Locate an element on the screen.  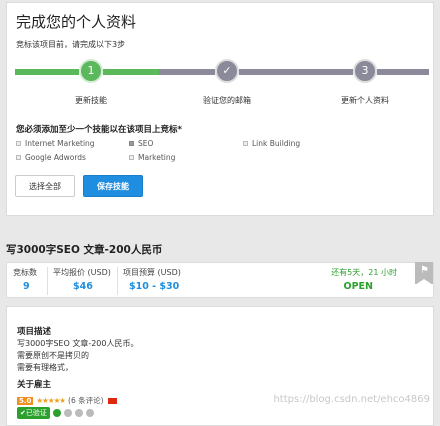
checkbox-internet-marketing is located at coordinates (18, 143).